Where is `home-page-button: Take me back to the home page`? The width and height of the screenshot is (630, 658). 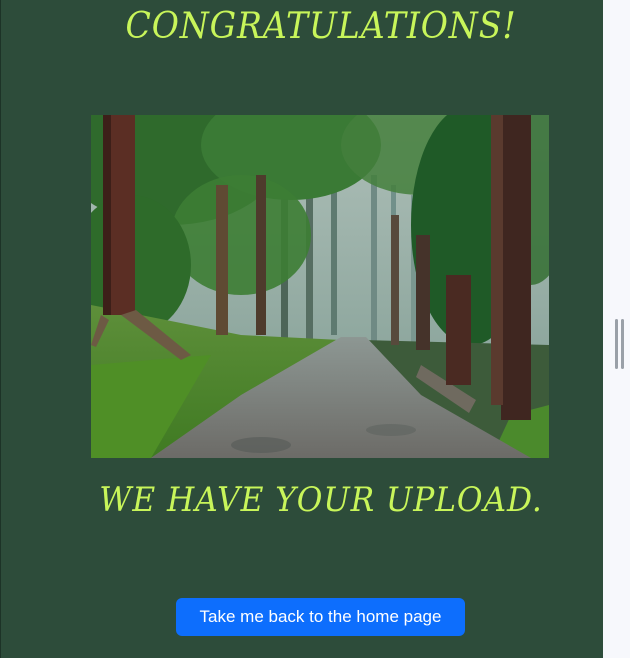 home-page-button: Take me back to the home page is located at coordinates (320, 617).